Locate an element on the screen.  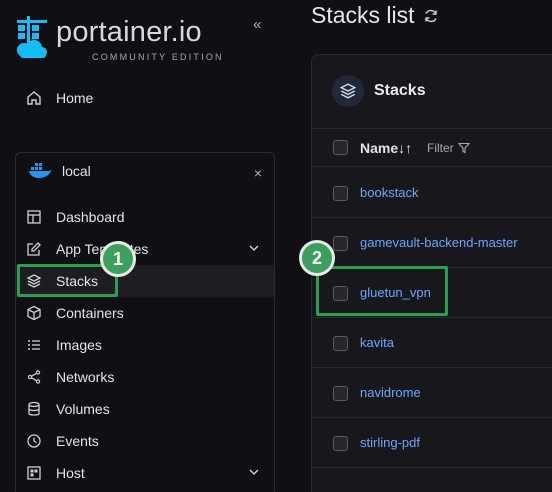
page-title: Stacks list is located at coordinates (375, 15).